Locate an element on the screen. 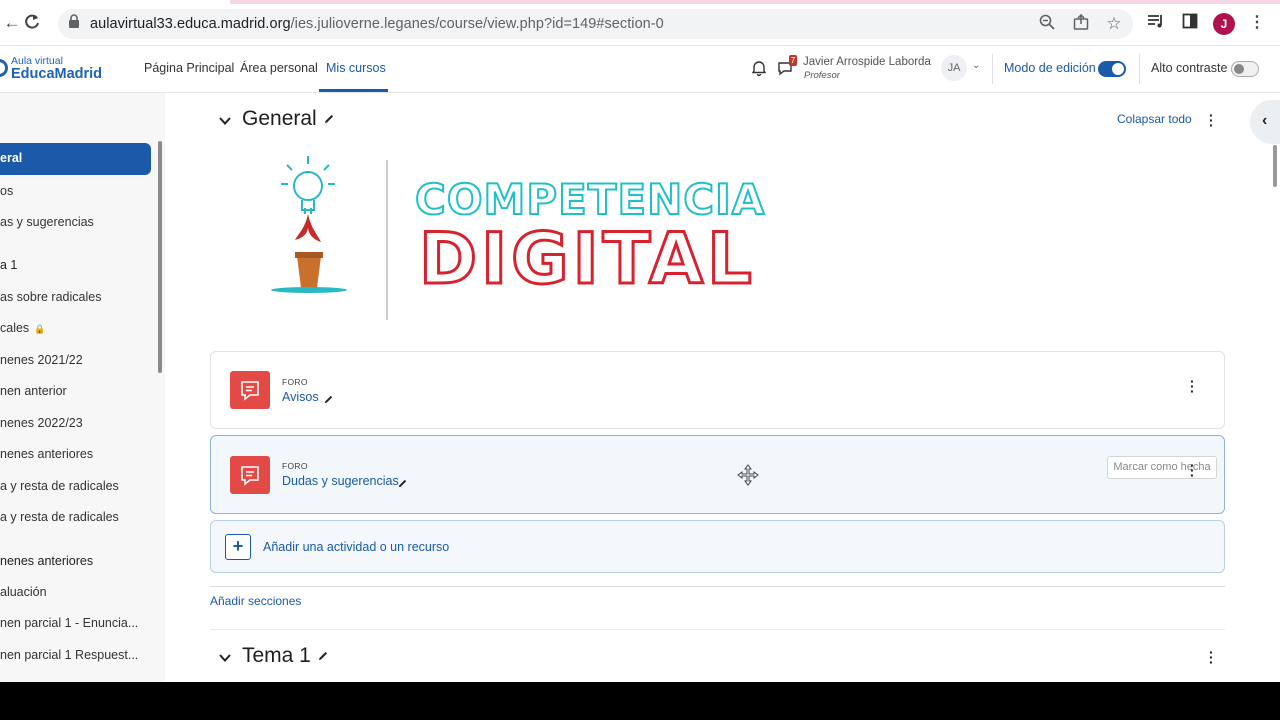 This screenshot has height=720, width=1280. course-index-item: as y sugerencias is located at coordinates (76, 222).